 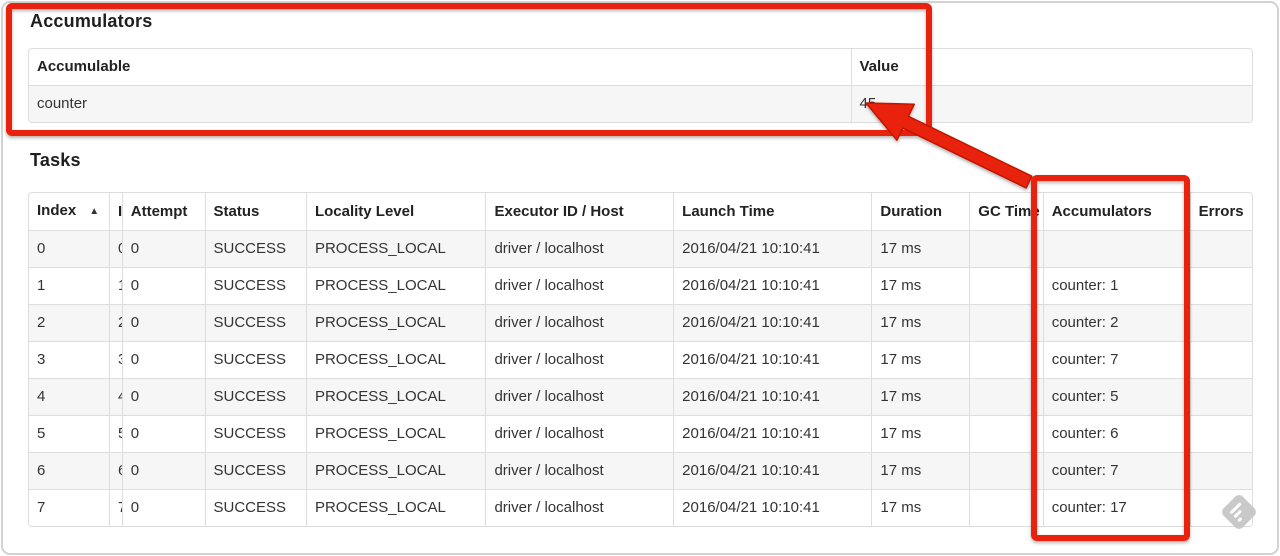 I want to click on cell-id: 5, so click(x=115, y=434).